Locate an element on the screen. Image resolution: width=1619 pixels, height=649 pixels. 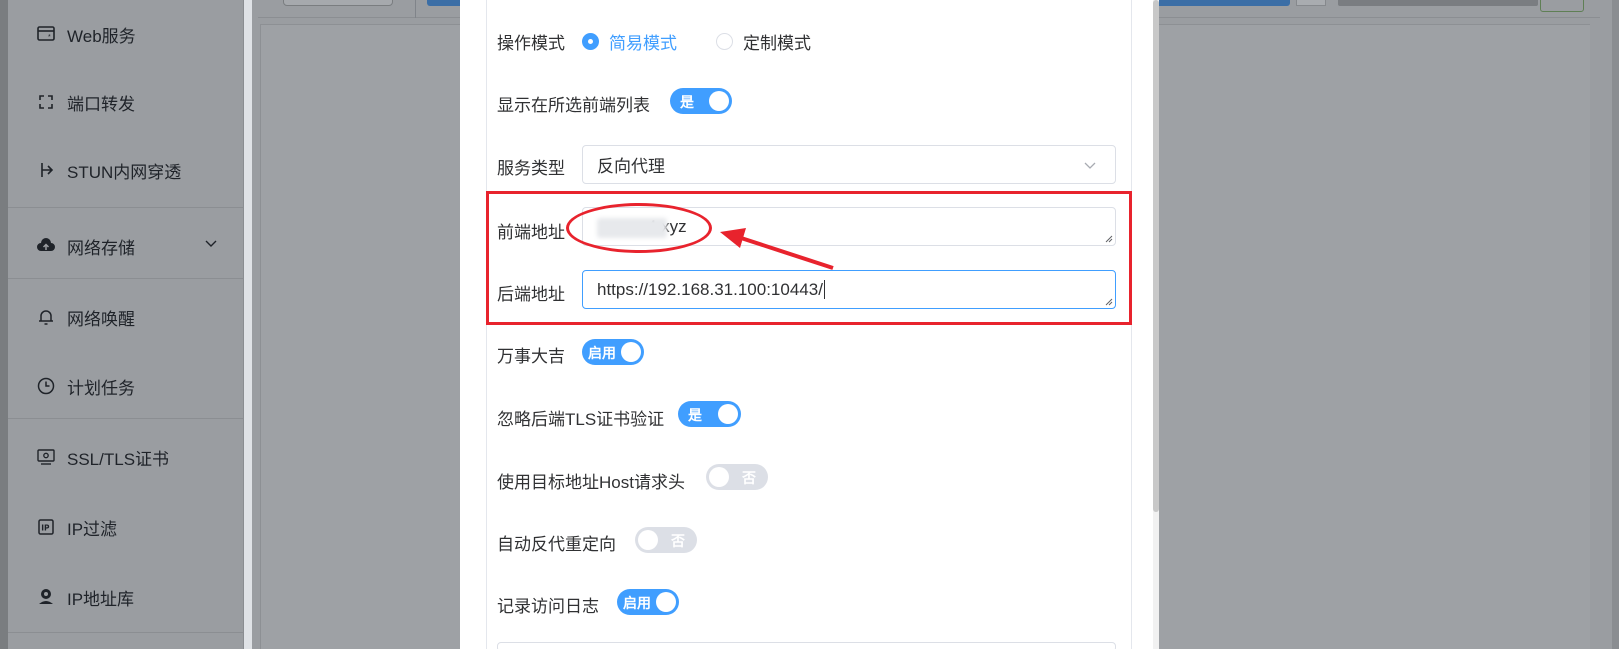
use-target-host-label: 使用目标地址Host请求头 is located at coordinates (591, 482).